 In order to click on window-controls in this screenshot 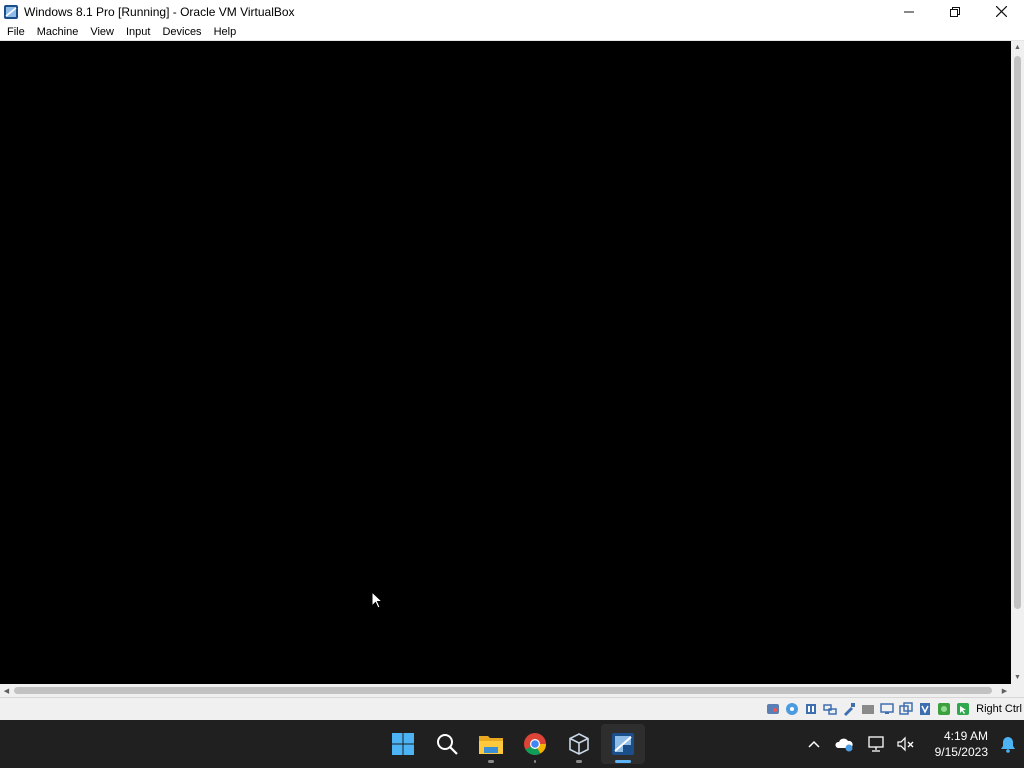, I will do `click(955, 11)`.